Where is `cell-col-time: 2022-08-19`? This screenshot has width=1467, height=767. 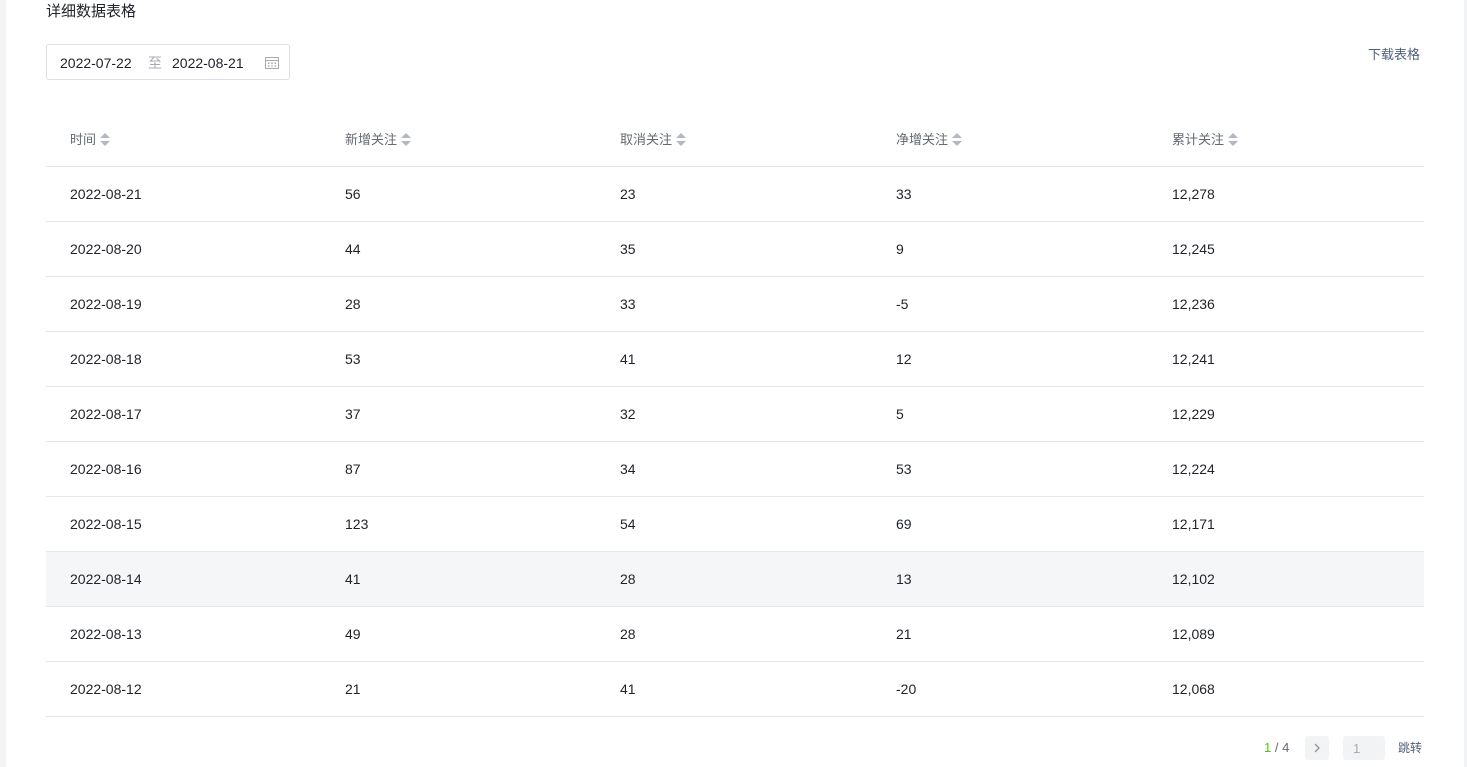 cell-col-time: 2022-08-19 is located at coordinates (106, 304).